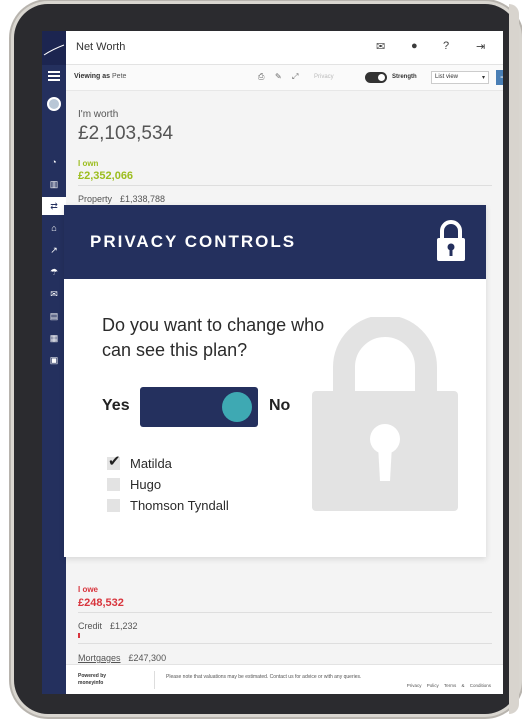 Image resolution: width=522 pixels, height=720 pixels. I want to click on person-checkbox-row: Hugo, so click(168, 484).